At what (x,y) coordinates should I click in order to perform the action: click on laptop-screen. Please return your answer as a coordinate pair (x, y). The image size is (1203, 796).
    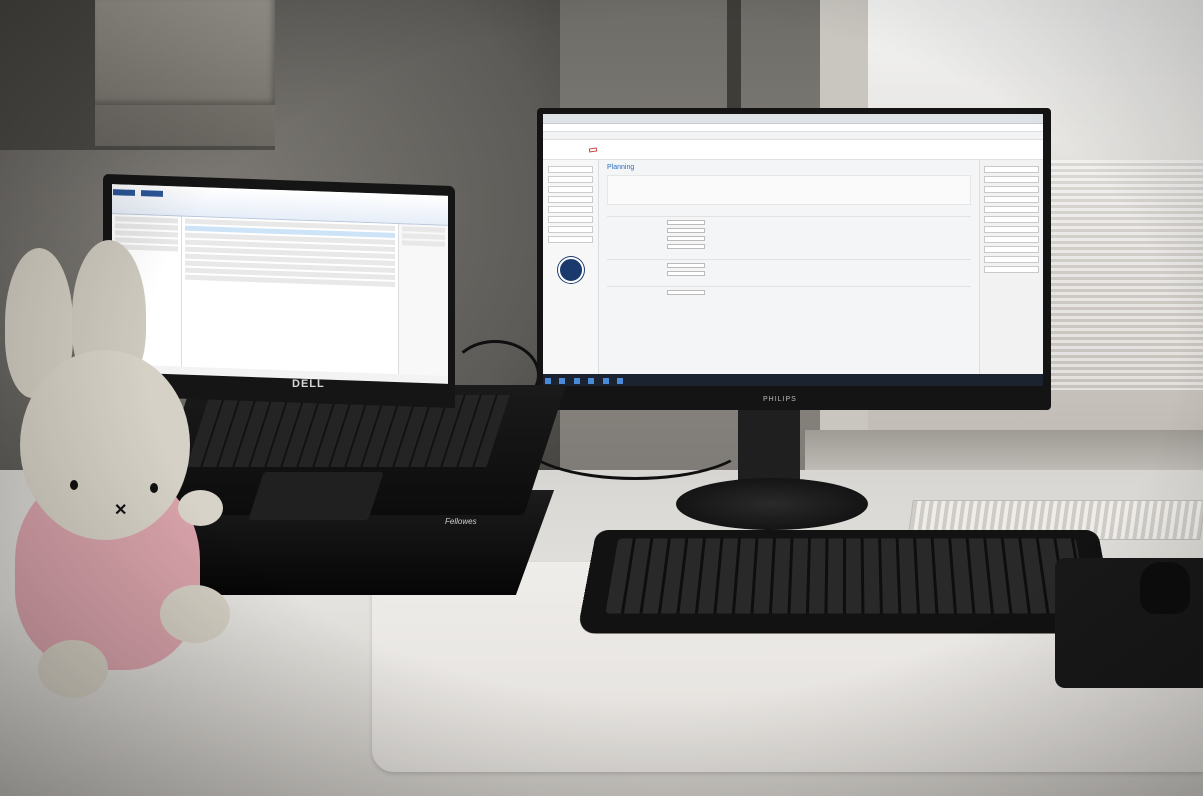
    Looking at the image, I should click on (280, 284).